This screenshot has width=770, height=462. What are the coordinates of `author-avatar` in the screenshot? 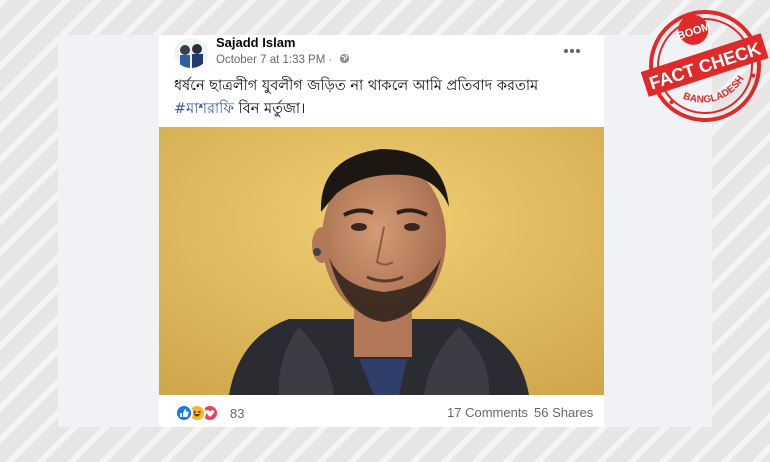 It's located at (191, 53).